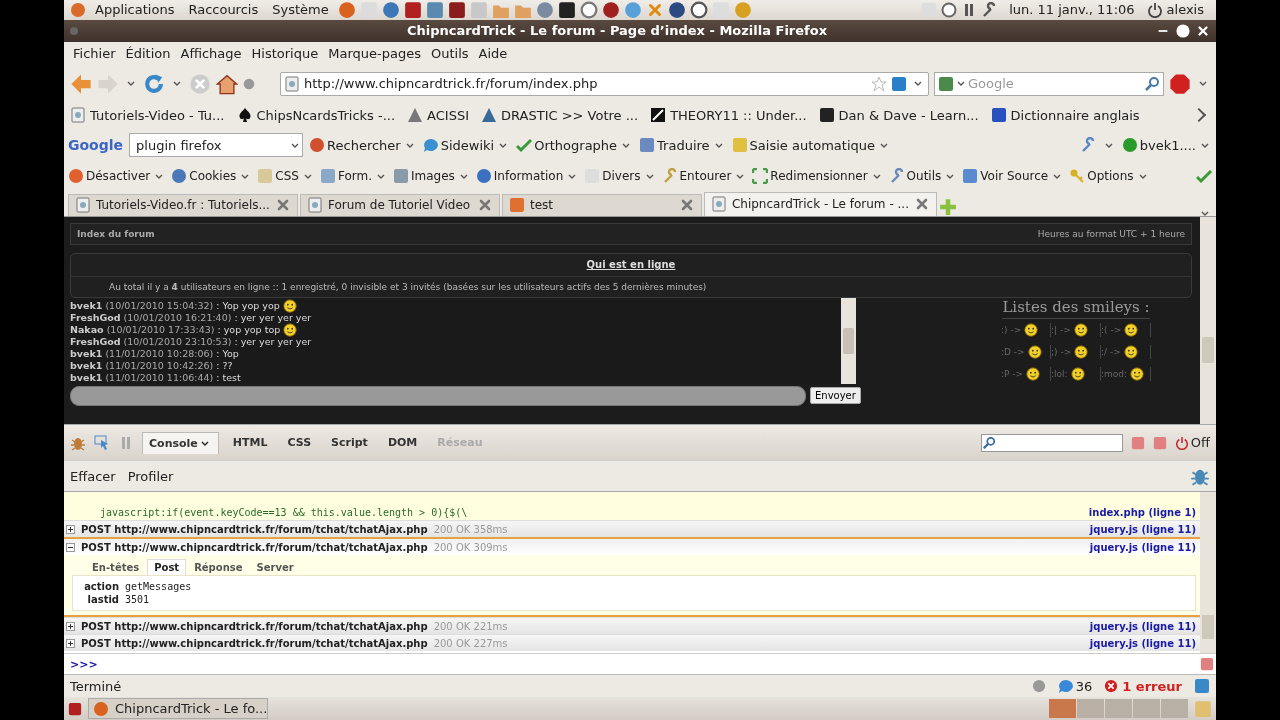 This screenshot has height=720, width=1280. What do you see at coordinates (159, 378) in the screenshot?
I see `chat-time: (11/01/2010 11:06:44)` at bounding box center [159, 378].